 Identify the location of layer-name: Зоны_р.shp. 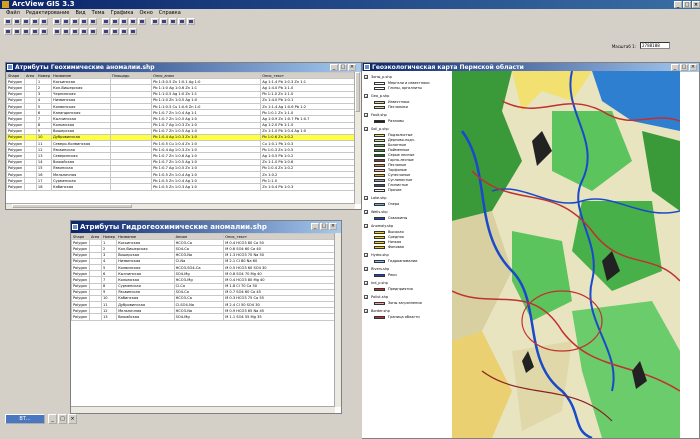
(381, 77).